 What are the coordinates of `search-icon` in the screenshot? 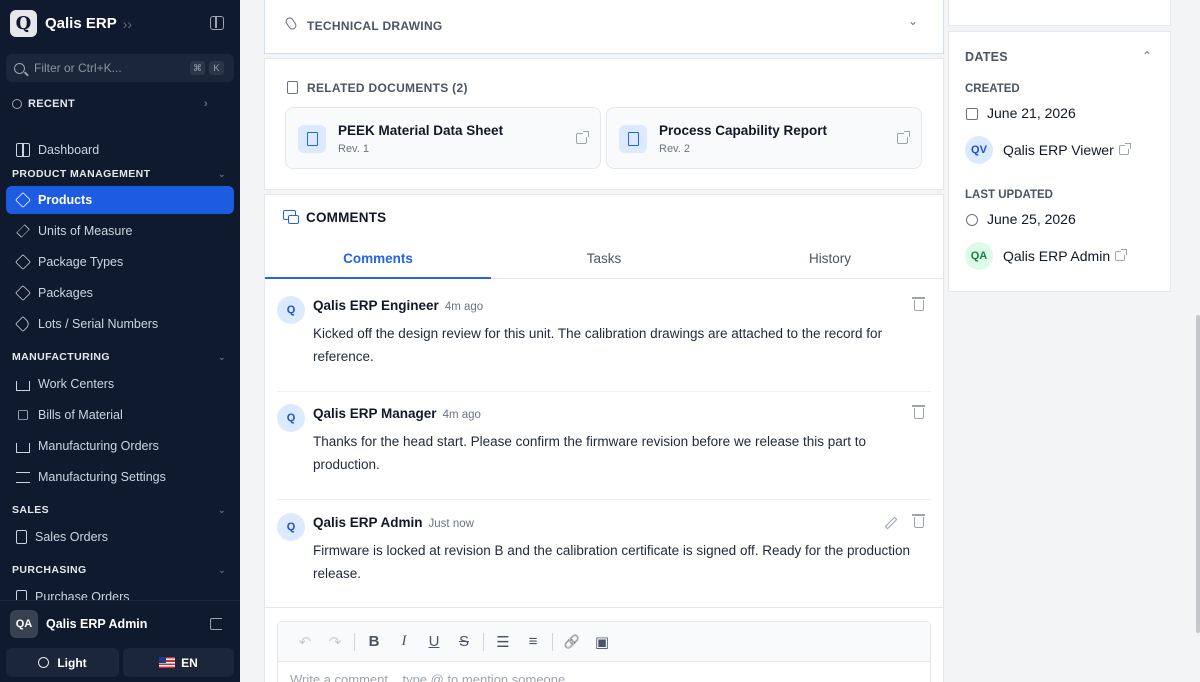 It's located at (19, 68).